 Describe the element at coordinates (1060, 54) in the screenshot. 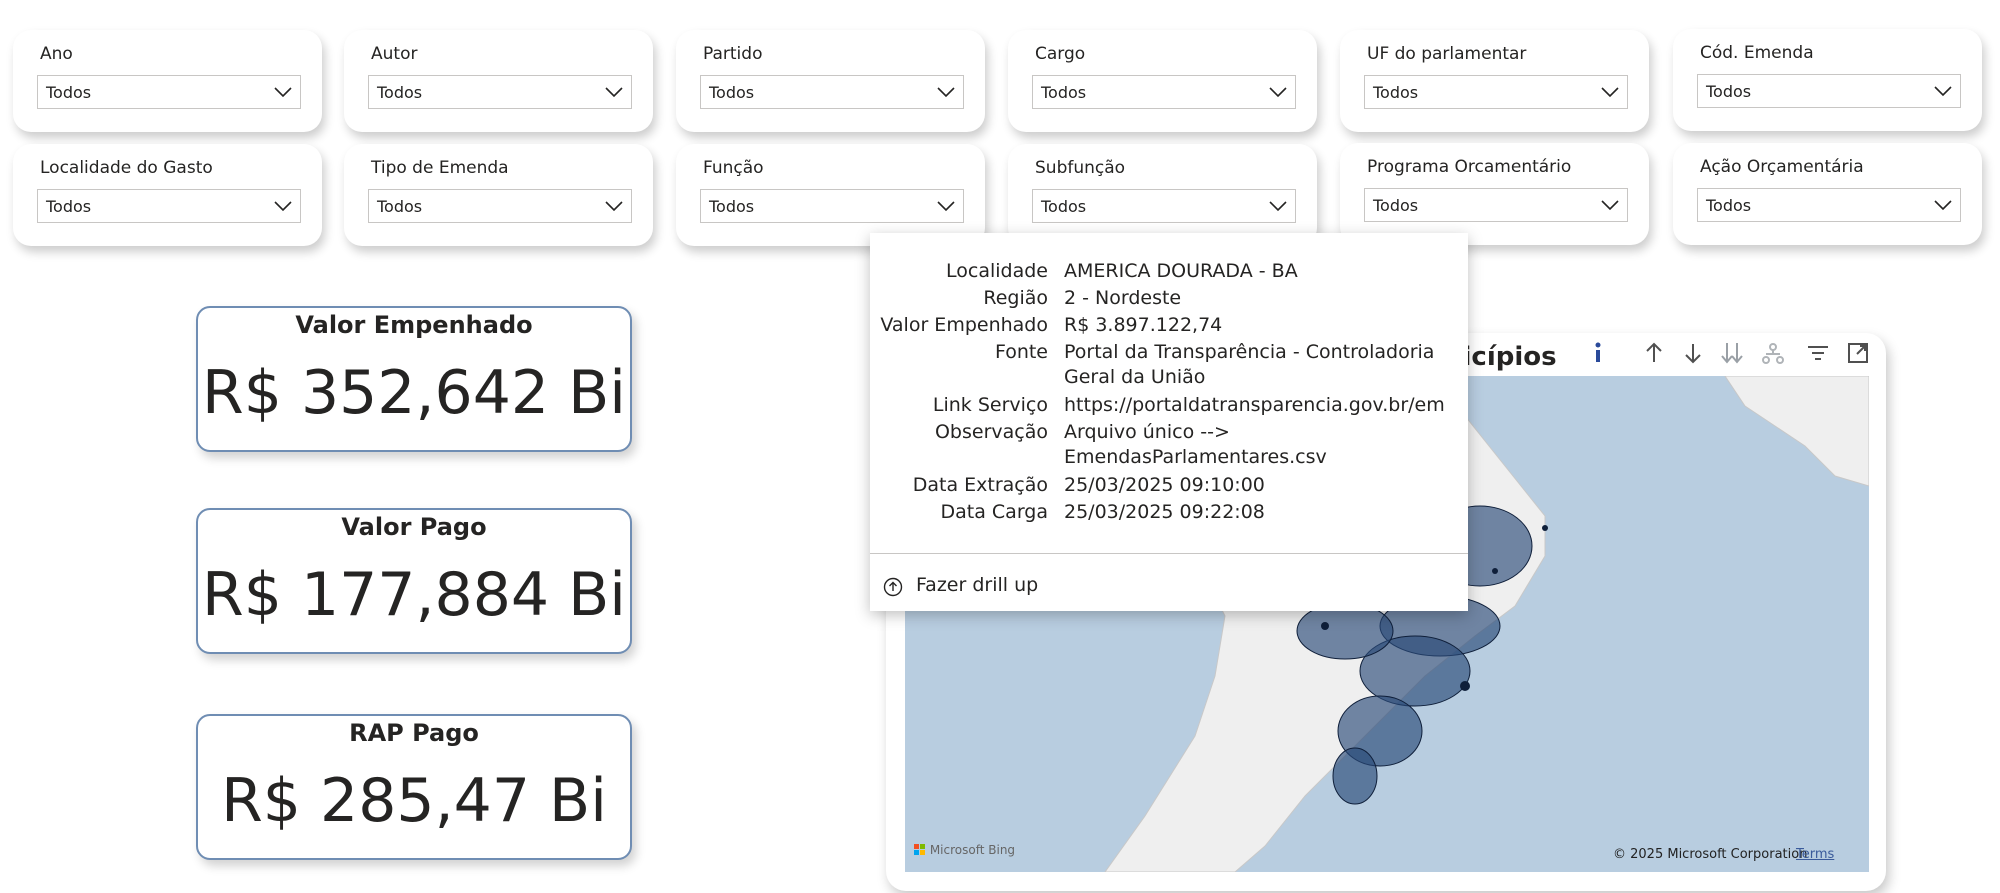

I see `slicer-label: Cargo` at that location.